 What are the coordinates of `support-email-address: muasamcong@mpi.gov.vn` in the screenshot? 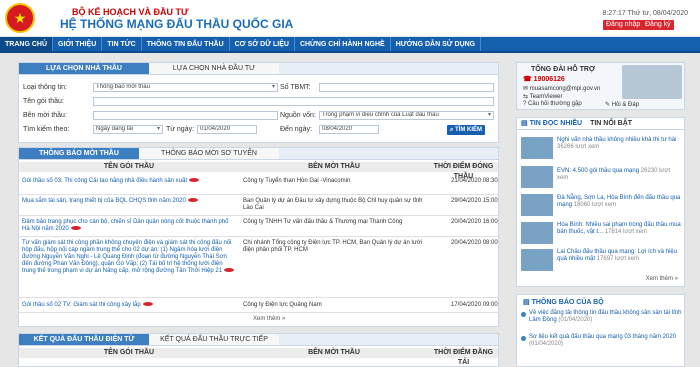 It's located at (565, 89).